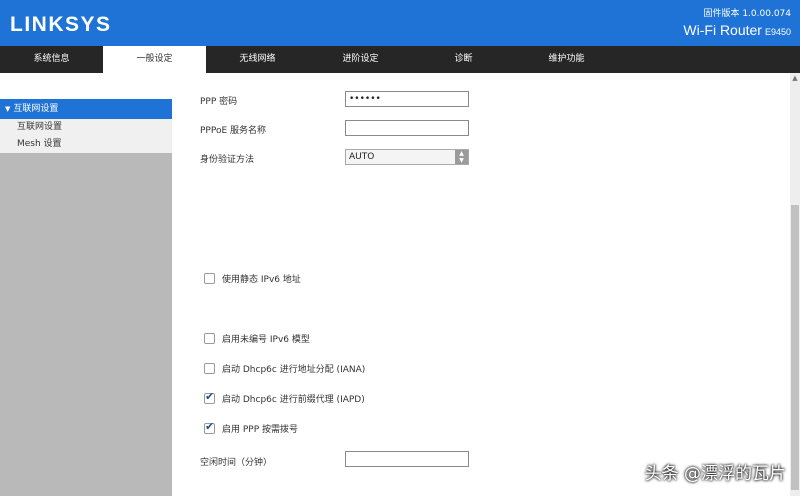 This screenshot has height=496, width=800. Describe the element at coordinates (294, 370) in the screenshot. I see `dhcp6c-iana-label: 启动 Dhcp6c 进行地址分配 (IANA)` at that location.